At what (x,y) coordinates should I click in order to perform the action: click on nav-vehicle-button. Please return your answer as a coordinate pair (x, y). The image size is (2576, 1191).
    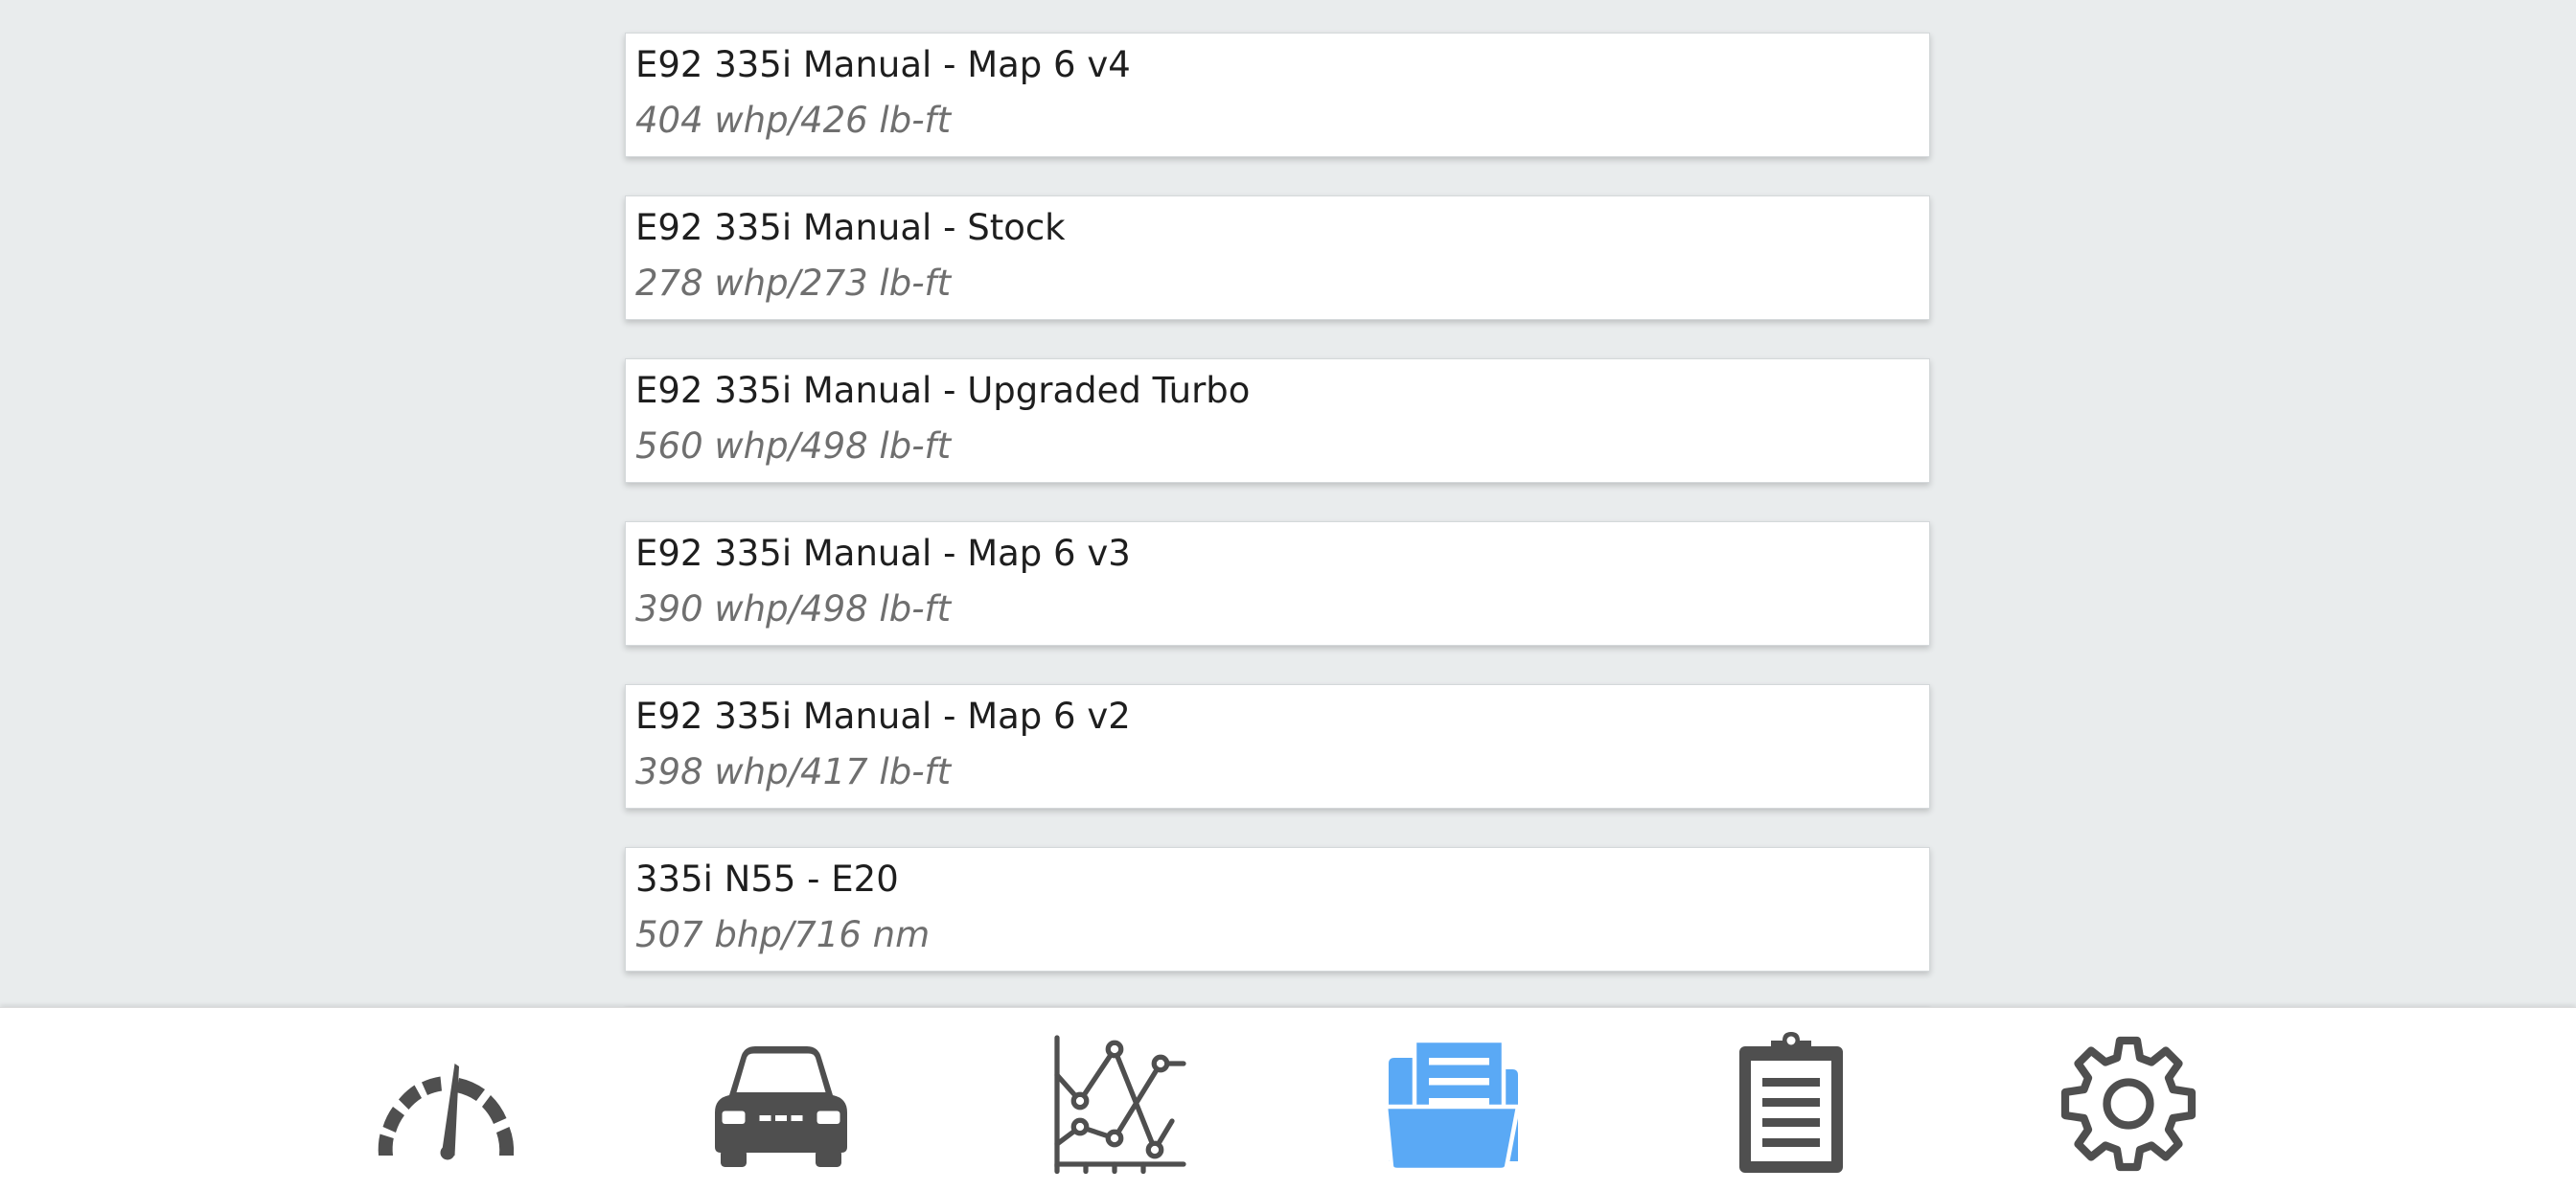
    Looking at the image, I should click on (781, 1103).